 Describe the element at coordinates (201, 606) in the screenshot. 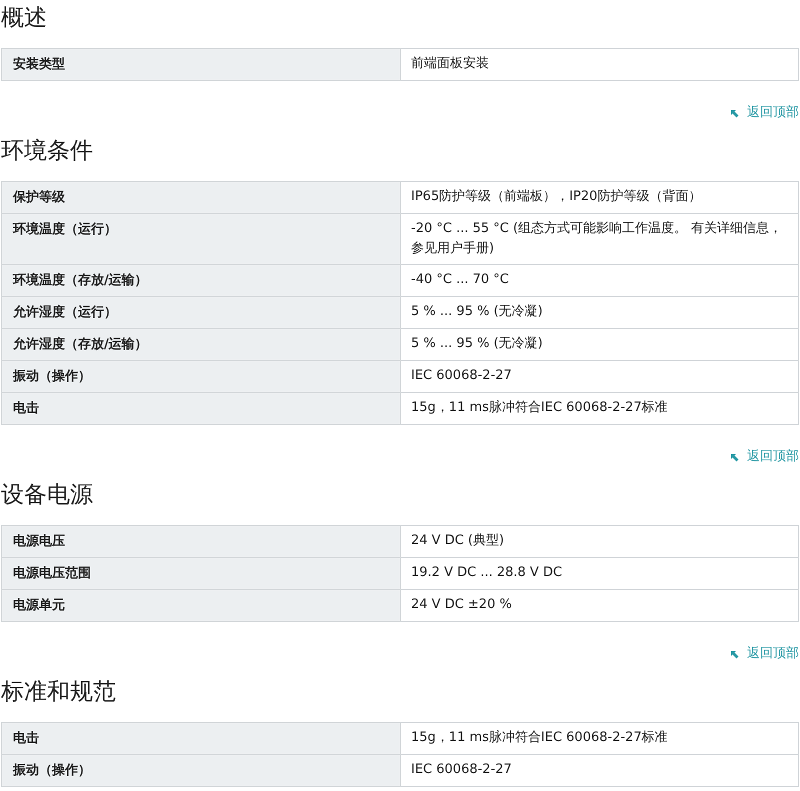

I see `label-cell: 电源单元` at that location.